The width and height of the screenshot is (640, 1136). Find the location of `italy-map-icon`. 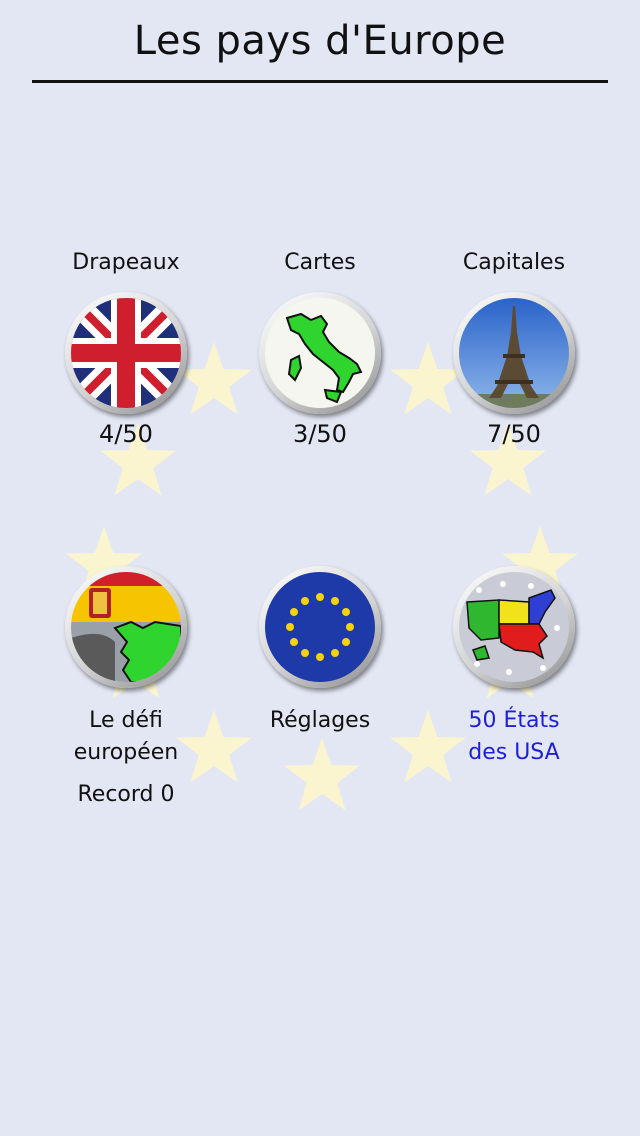

italy-map-icon is located at coordinates (320, 353).